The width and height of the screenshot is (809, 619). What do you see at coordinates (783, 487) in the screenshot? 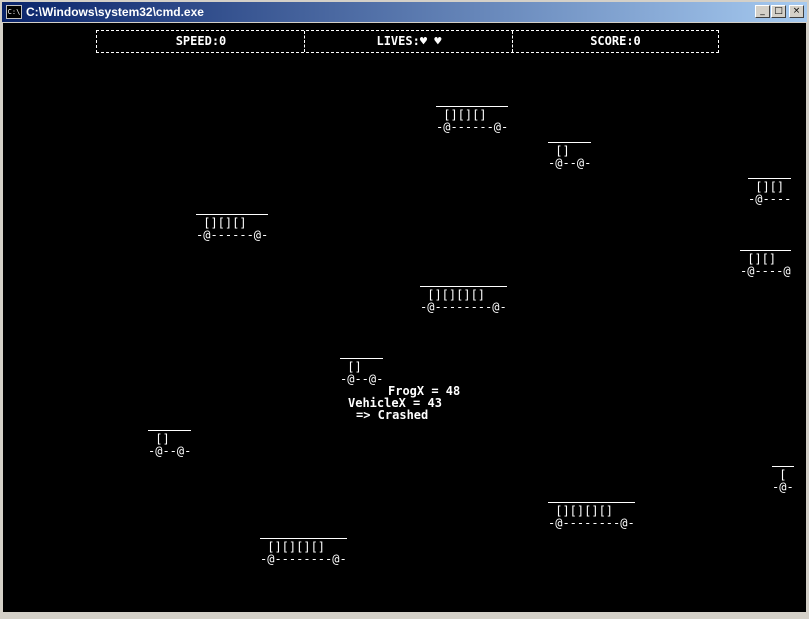
I see `vehicle-wheels: -@-` at bounding box center [783, 487].